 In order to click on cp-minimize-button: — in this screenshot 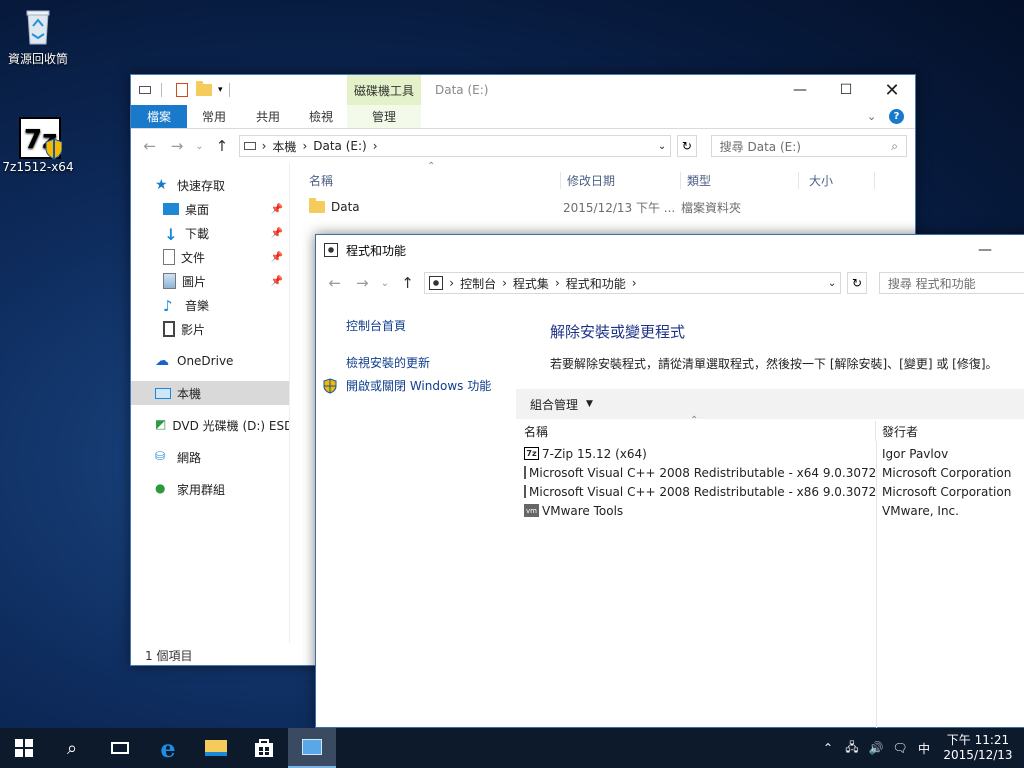, I will do `click(985, 250)`.